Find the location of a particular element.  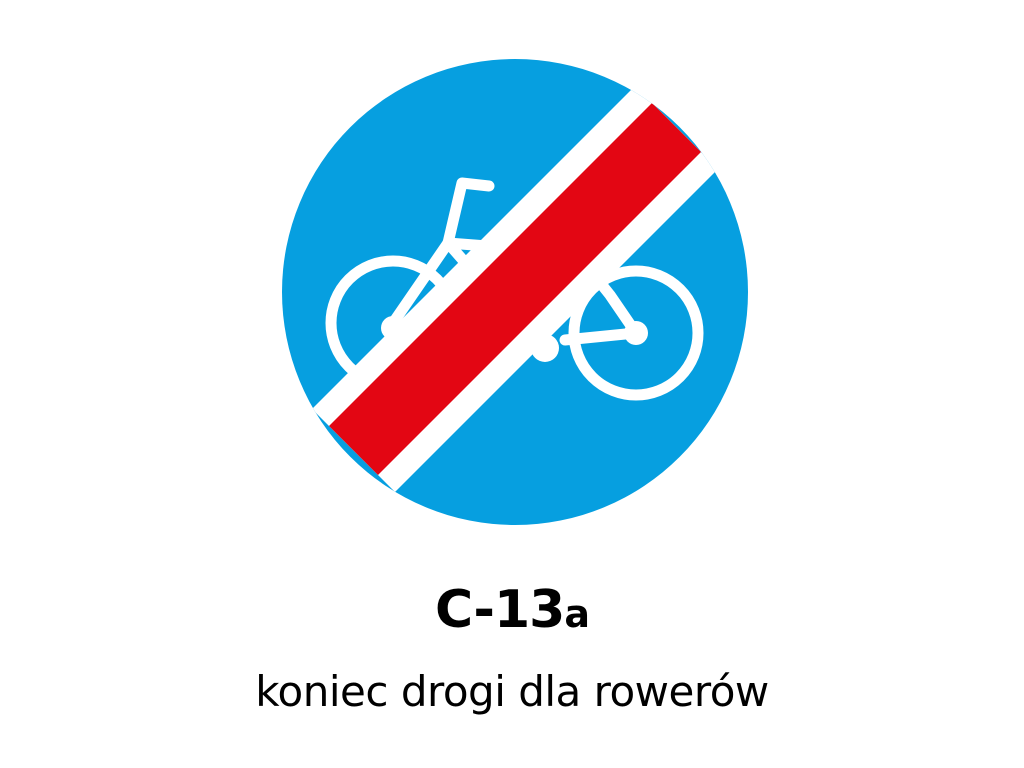

sign-code-main: C-13 is located at coordinates (500, 610).